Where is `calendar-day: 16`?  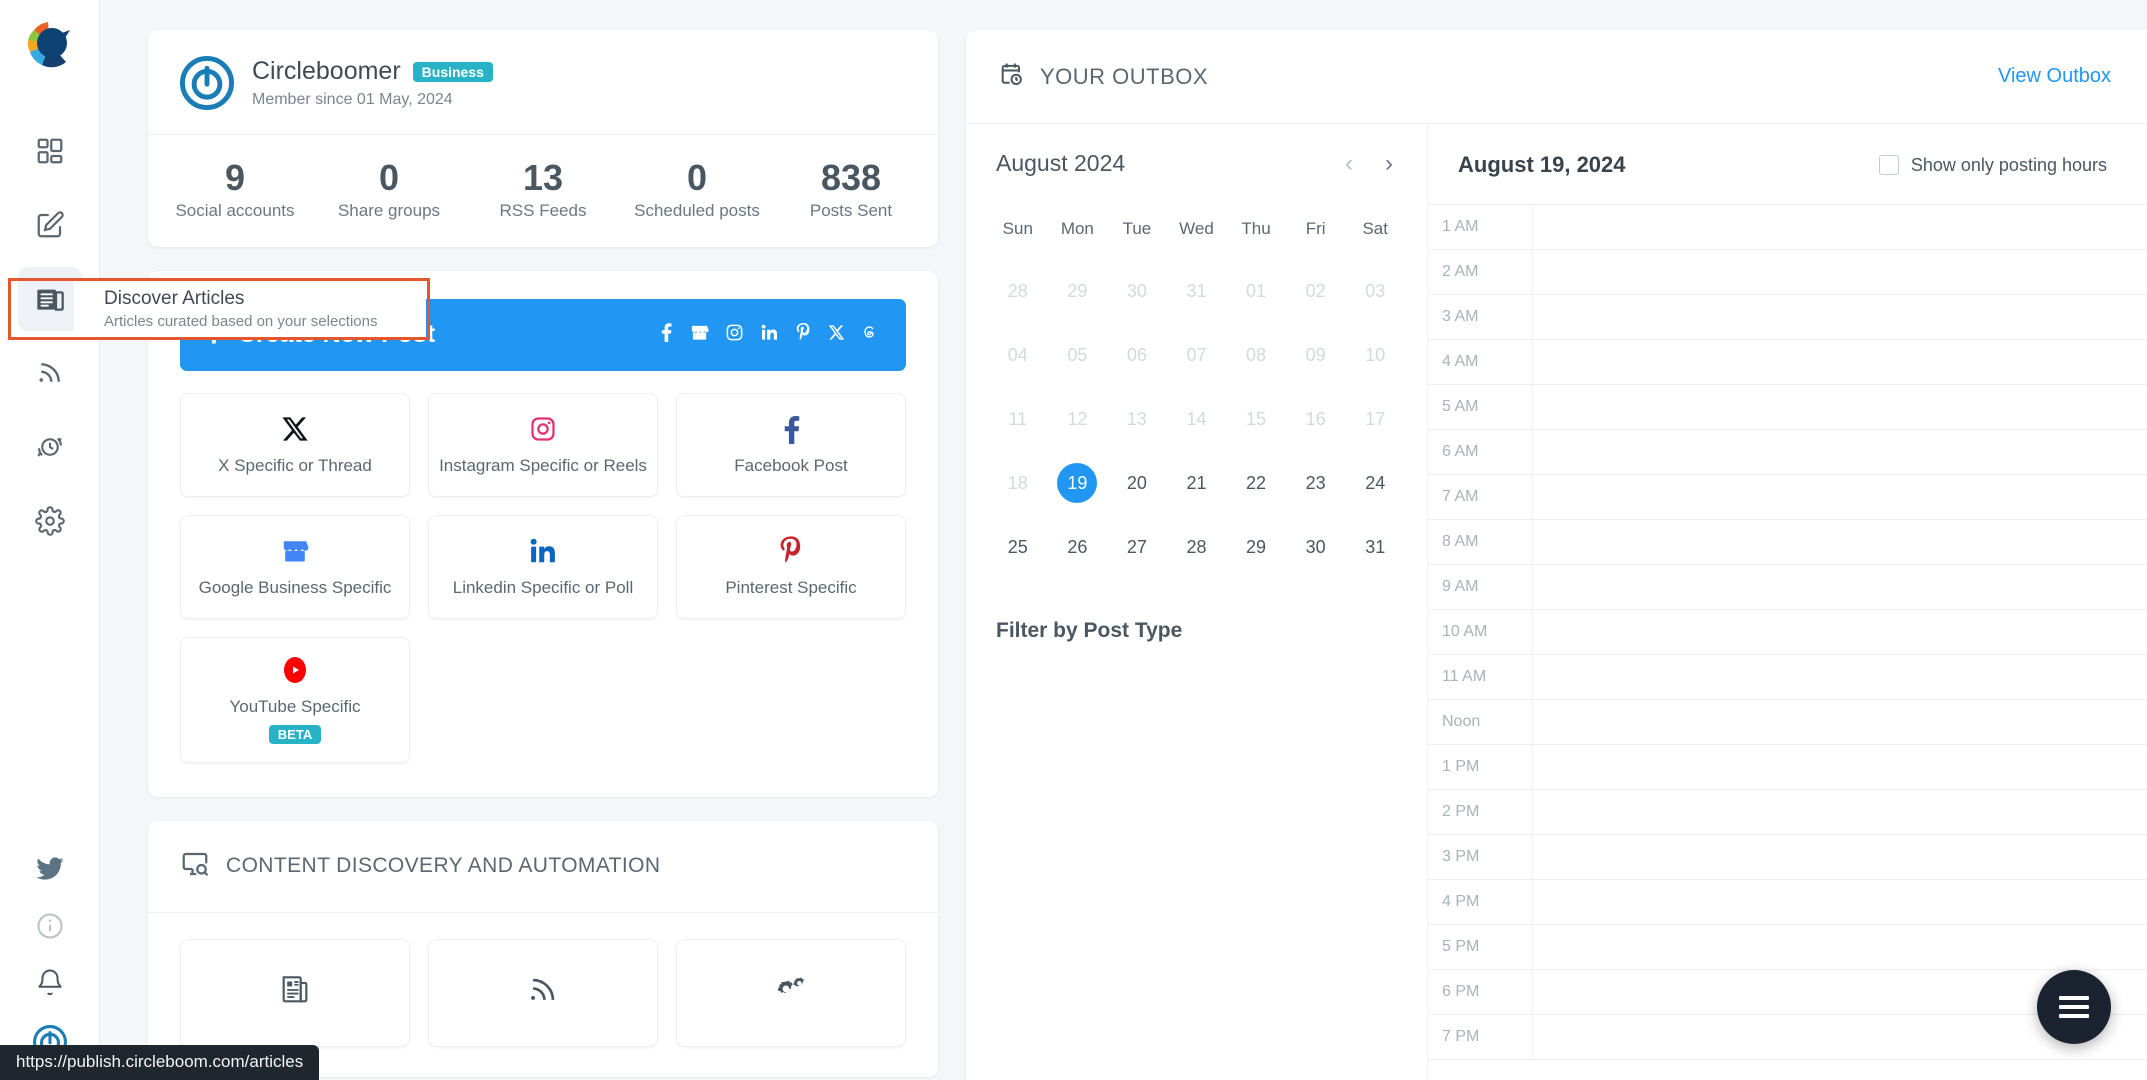
calendar-day: 16 is located at coordinates (1316, 419).